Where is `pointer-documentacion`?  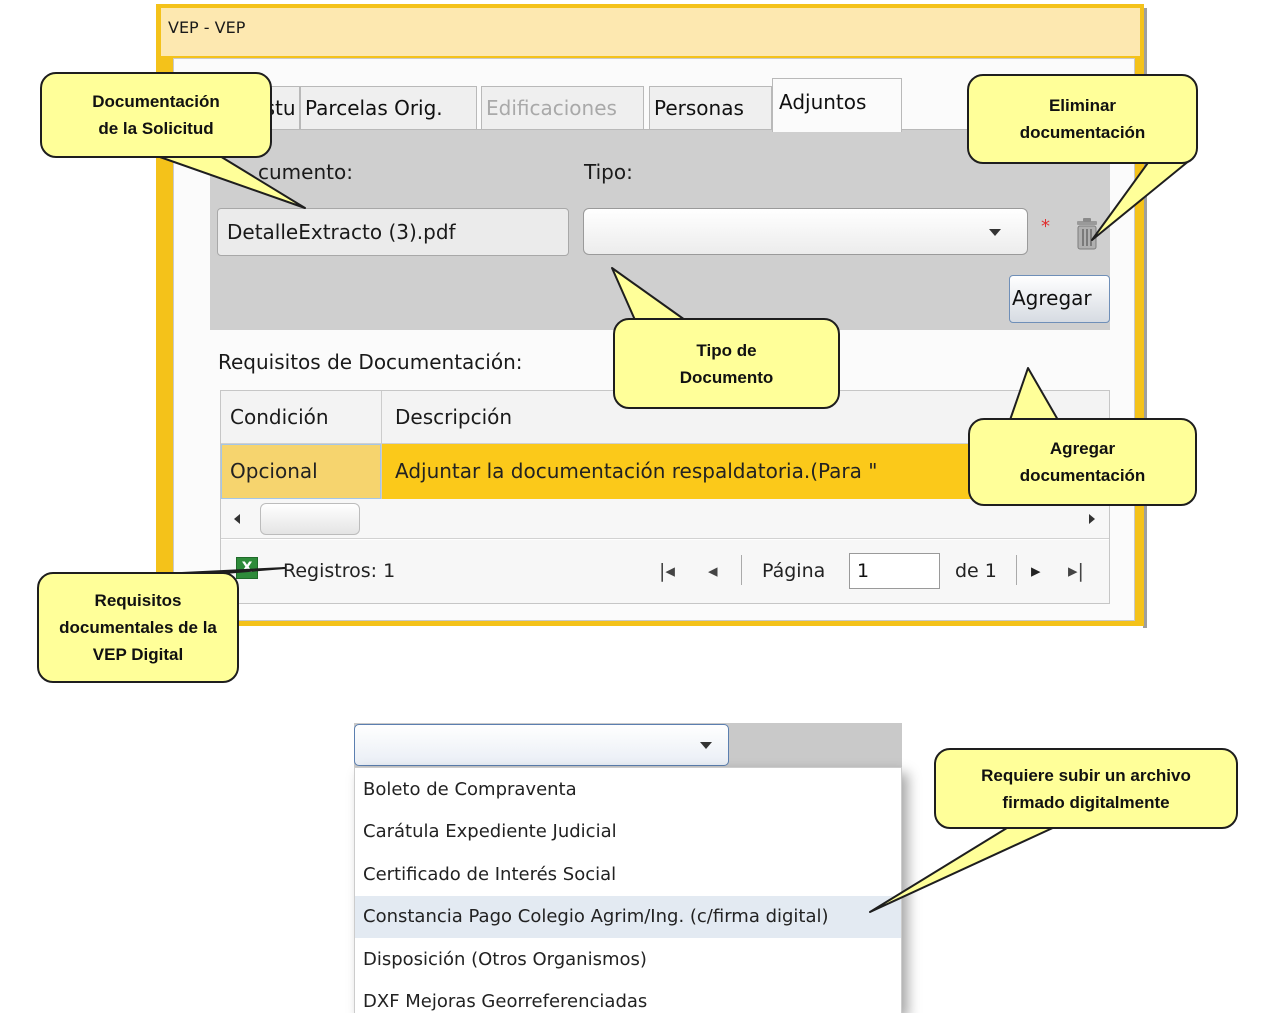 pointer-documentacion is located at coordinates (222, 179).